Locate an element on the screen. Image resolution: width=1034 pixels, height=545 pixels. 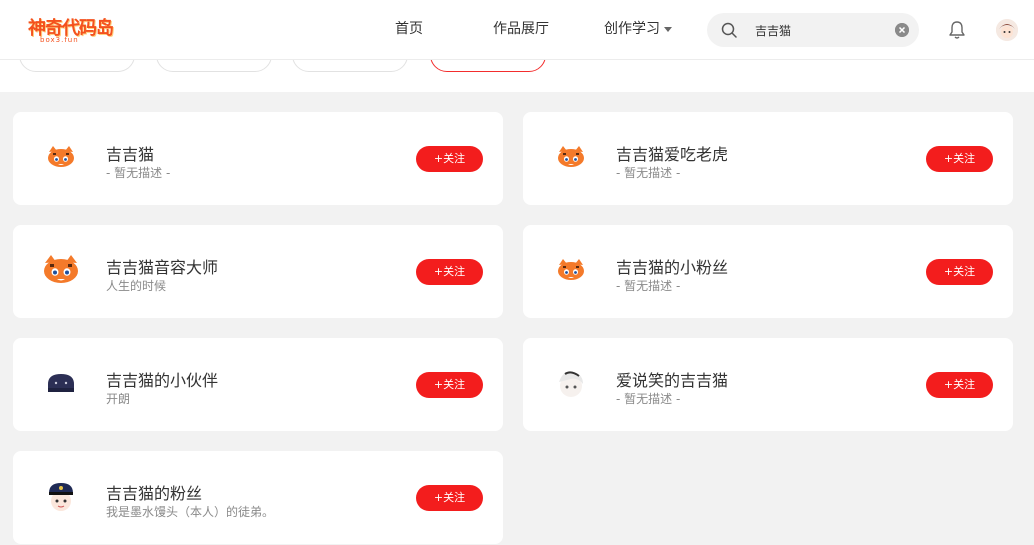
user-card-name: 吉吉猫音容大师 is located at coordinates (162, 266).